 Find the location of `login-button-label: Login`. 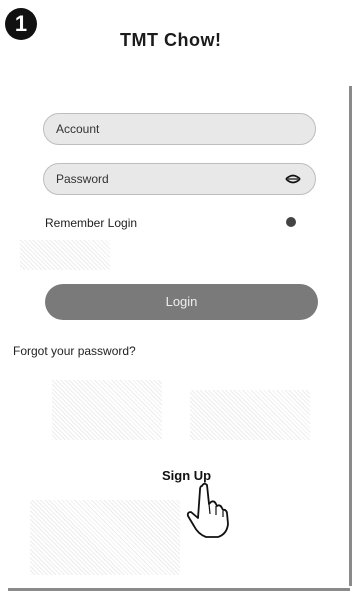

login-button-label: Login is located at coordinates (181, 301).